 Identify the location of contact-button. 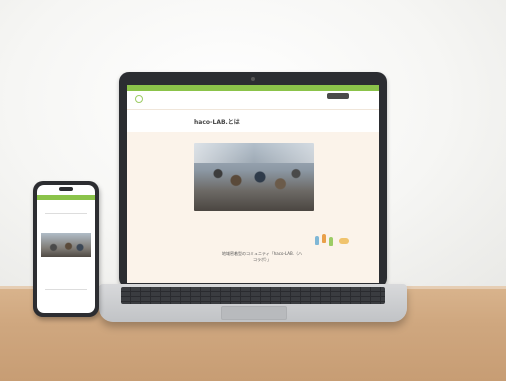
(338, 96).